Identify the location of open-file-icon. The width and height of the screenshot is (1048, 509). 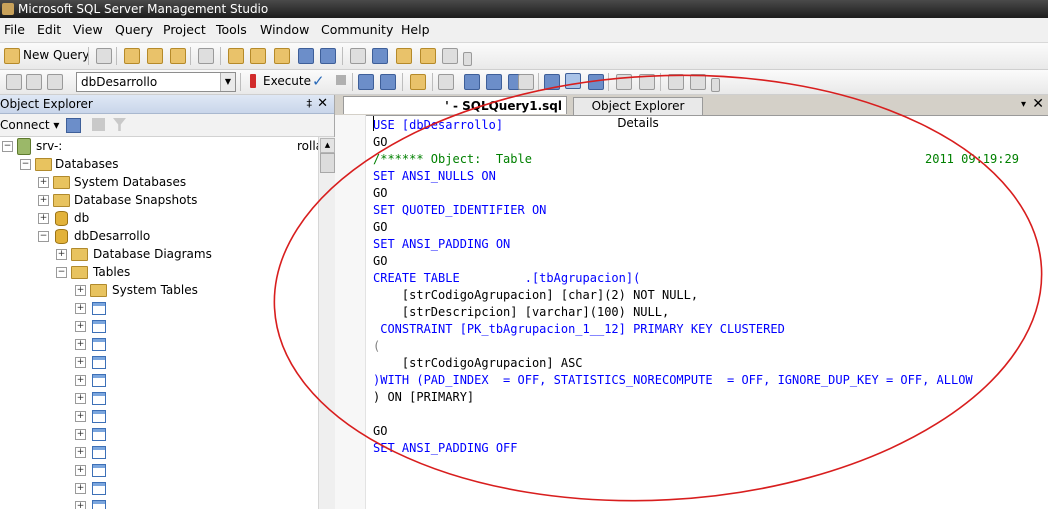
(236, 56).